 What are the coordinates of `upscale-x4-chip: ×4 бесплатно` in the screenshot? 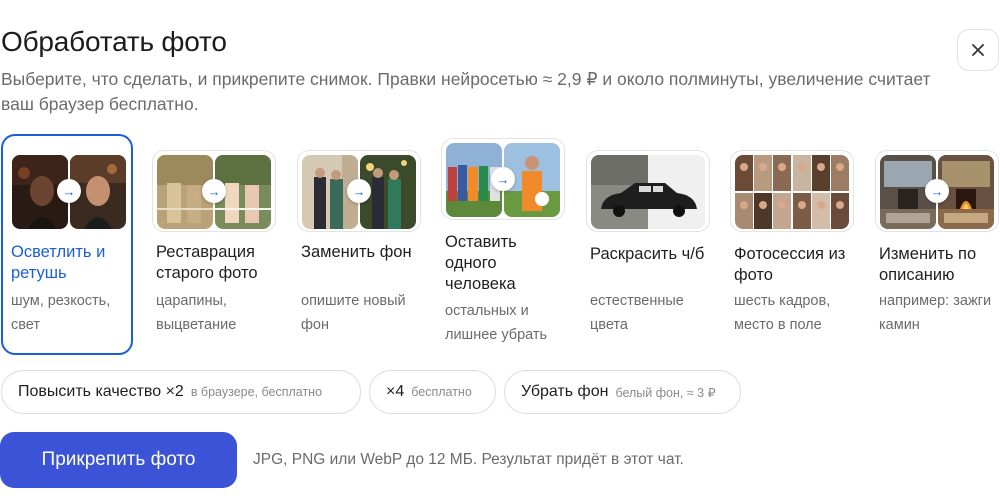 It's located at (432, 392).